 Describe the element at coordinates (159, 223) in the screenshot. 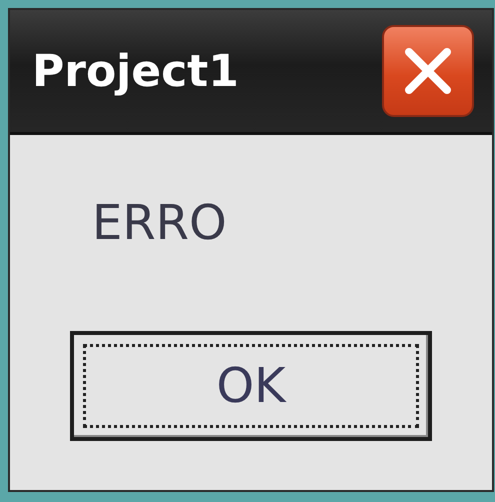

I see `error-message: ERRO` at that location.